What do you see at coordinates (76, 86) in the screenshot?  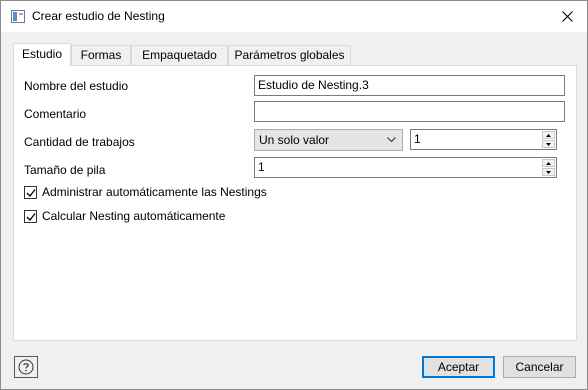 I see `study-name-label: Nombre del estudio` at bounding box center [76, 86].